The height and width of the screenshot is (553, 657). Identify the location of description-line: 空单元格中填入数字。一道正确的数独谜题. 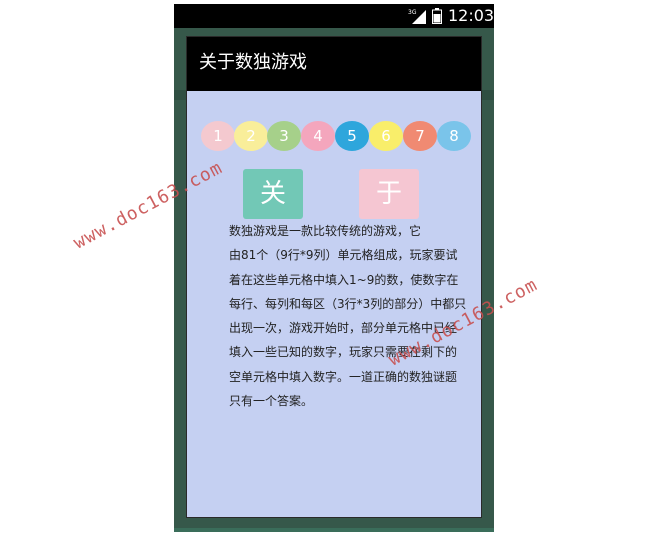
(343, 376).